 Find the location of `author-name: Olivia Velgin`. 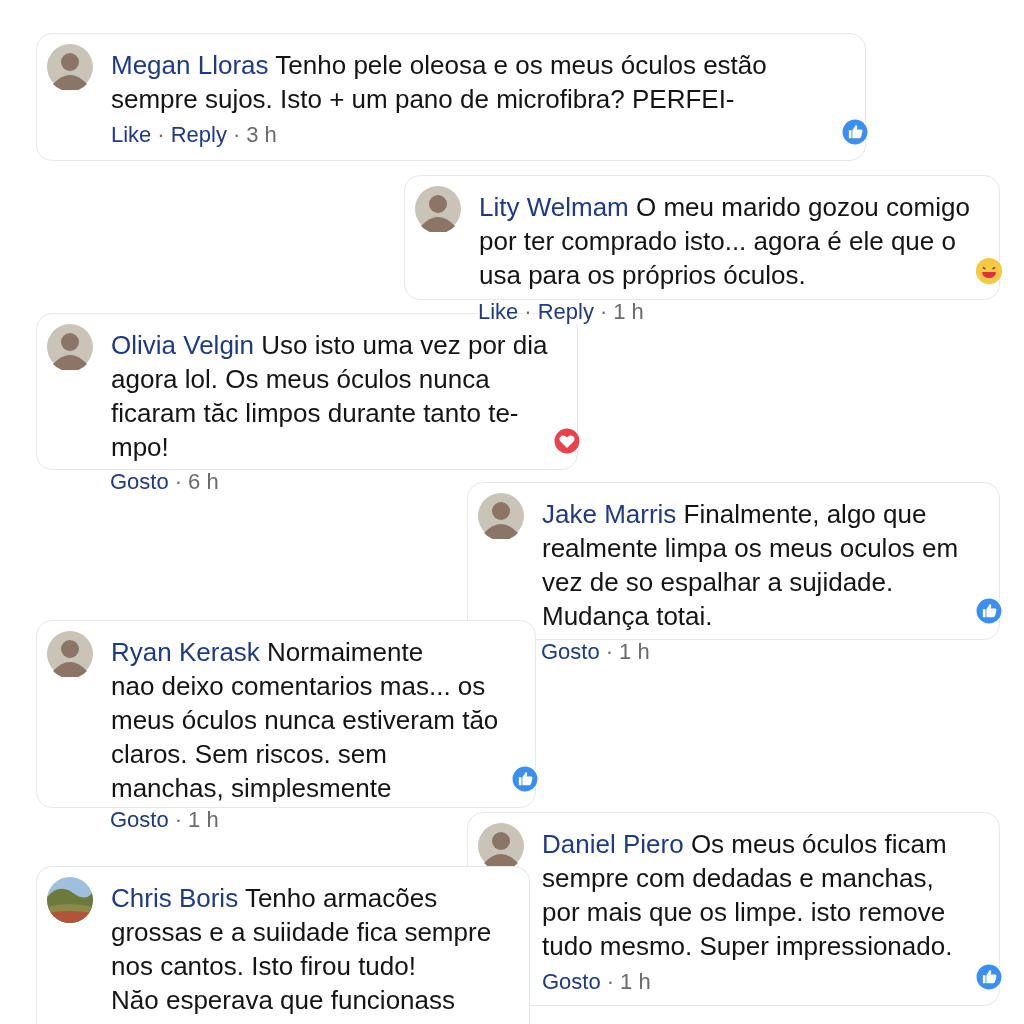

author-name: Olivia Velgin is located at coordinates (183, 345).